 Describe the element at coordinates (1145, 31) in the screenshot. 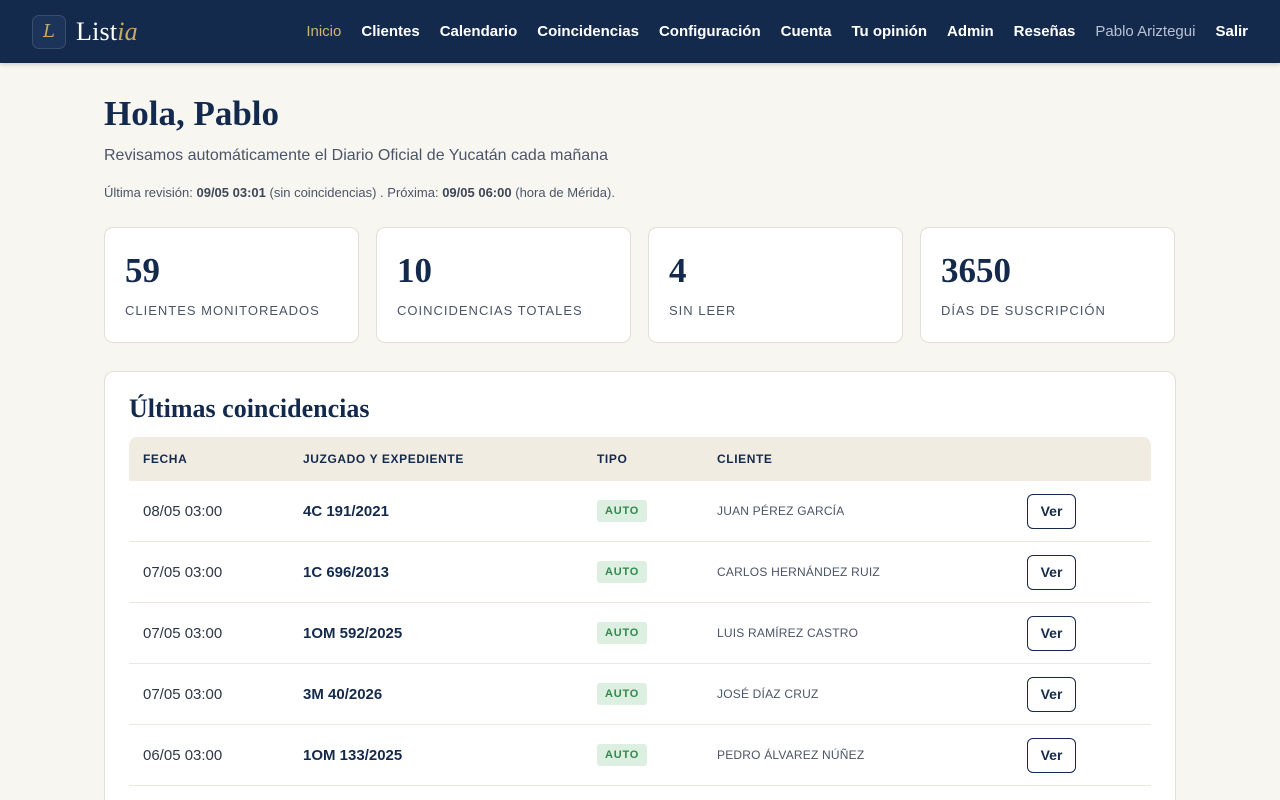

I see `user-name: Pablo Ariztegui` at that location.